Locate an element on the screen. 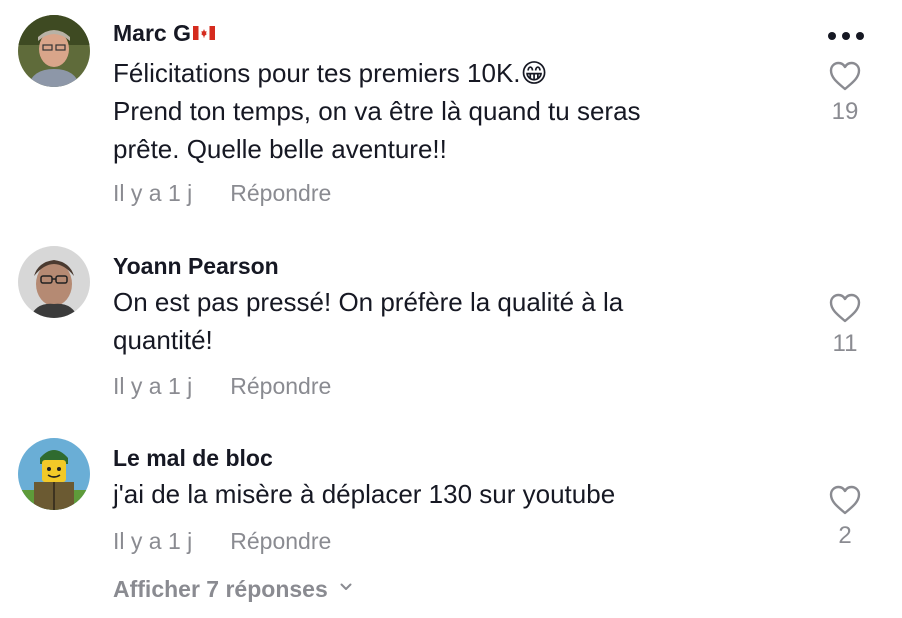 This screenshot has width=902, height=618. like-button: 19 is located at coordinates (845, 93).